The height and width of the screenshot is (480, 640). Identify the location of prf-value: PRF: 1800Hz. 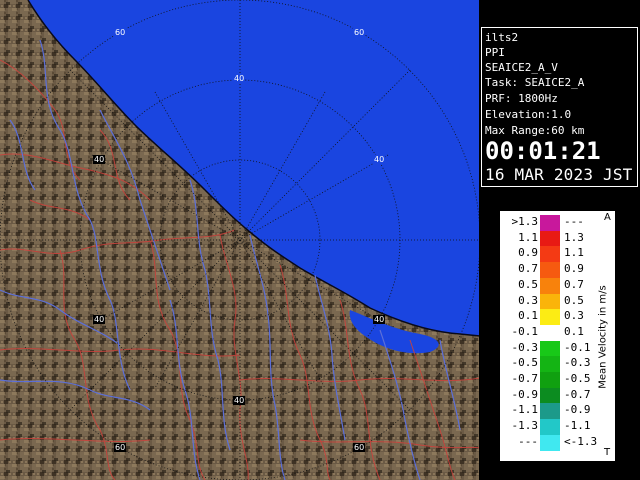
(521, 98).